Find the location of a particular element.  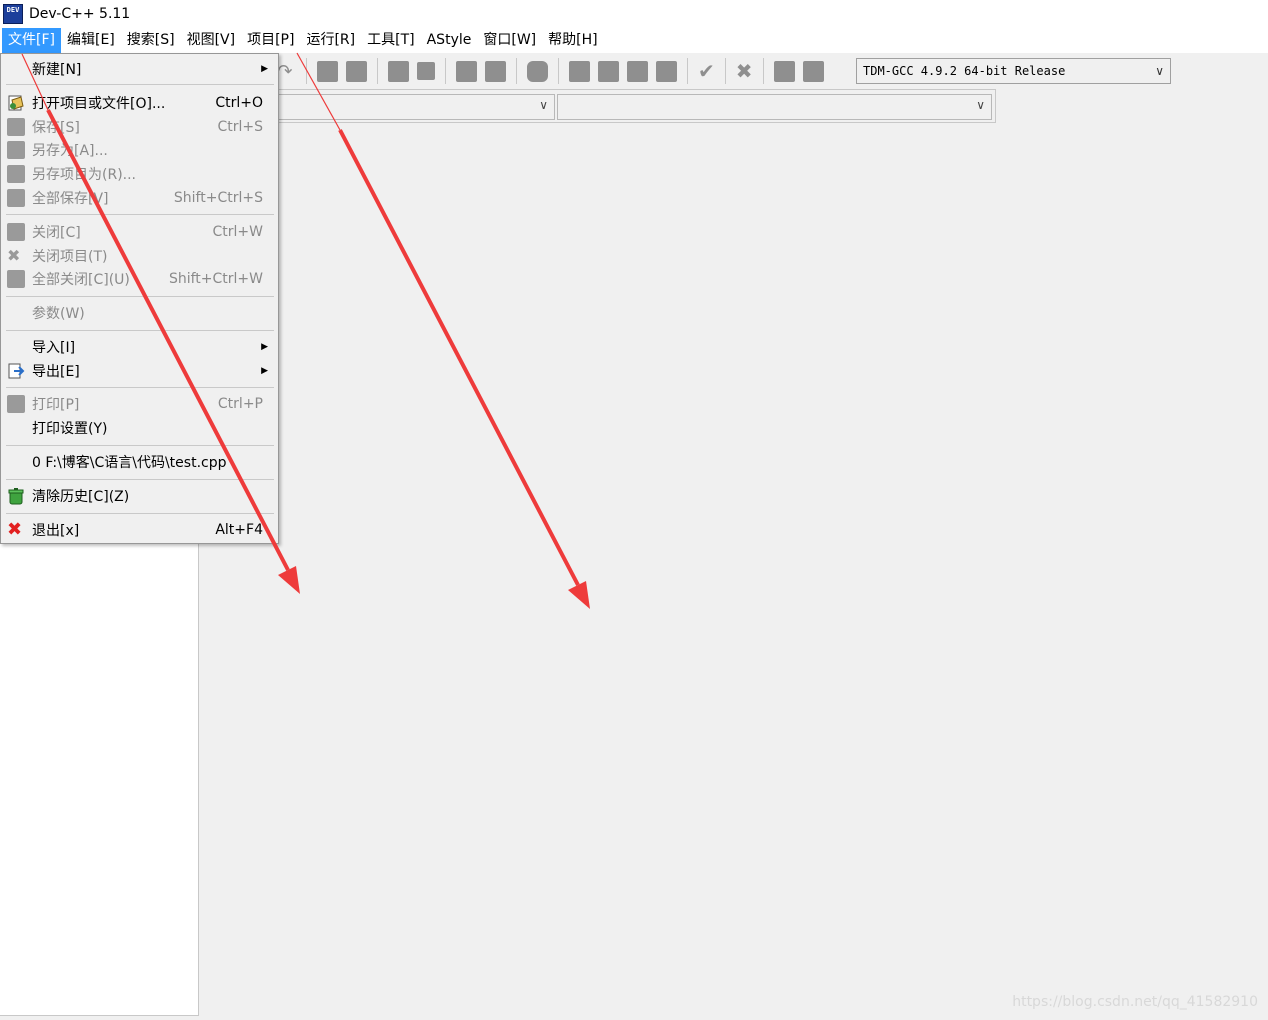

menu-item-label: 全部保存[V] is located at coordinates (70, 199).